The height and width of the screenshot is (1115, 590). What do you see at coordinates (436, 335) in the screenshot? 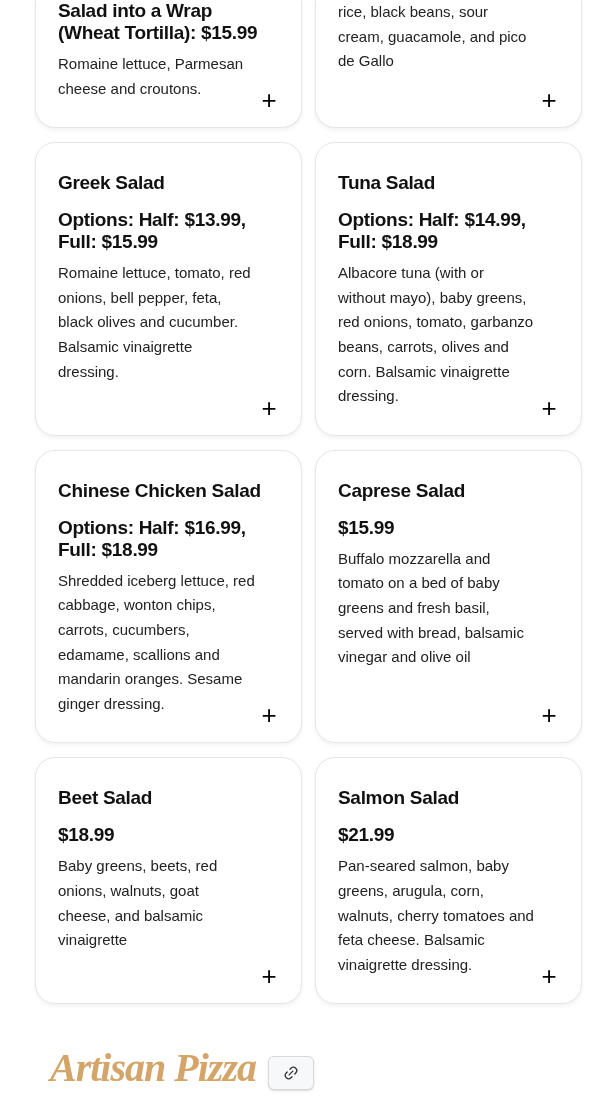
I see `item-description: Albacore tuna (with or without mayo), baby greens, red onions, tomato, garbanzo beans, carrots, olives and corn. Balsamic vinaigrette dressing.` at bounding box center [436, 335].